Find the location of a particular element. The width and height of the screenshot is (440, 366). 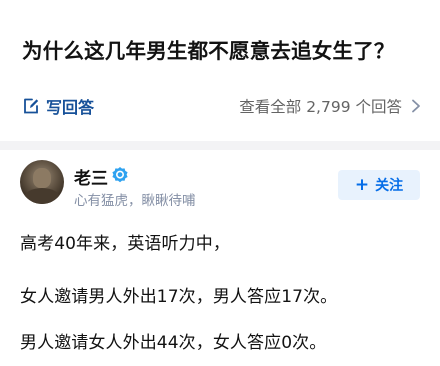

chevron-right-icon is located at coordinates (416, 106).